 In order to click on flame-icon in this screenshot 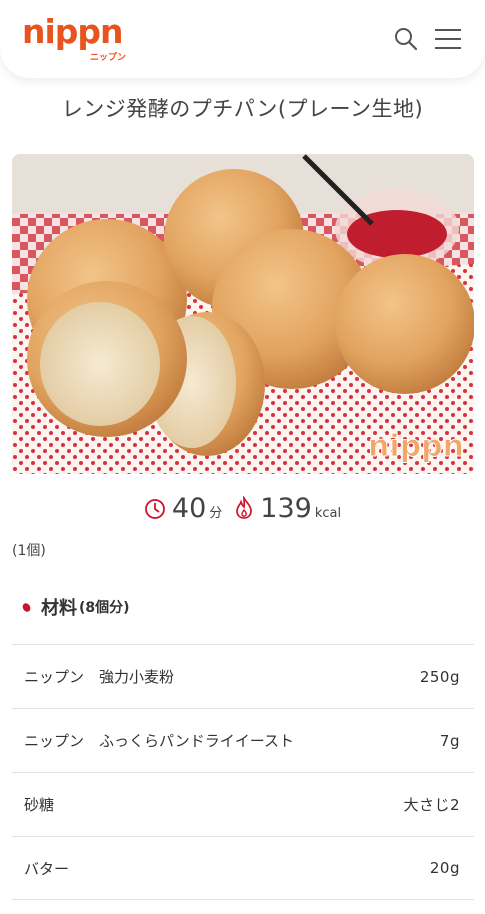, I will do `click(244, 507)`.